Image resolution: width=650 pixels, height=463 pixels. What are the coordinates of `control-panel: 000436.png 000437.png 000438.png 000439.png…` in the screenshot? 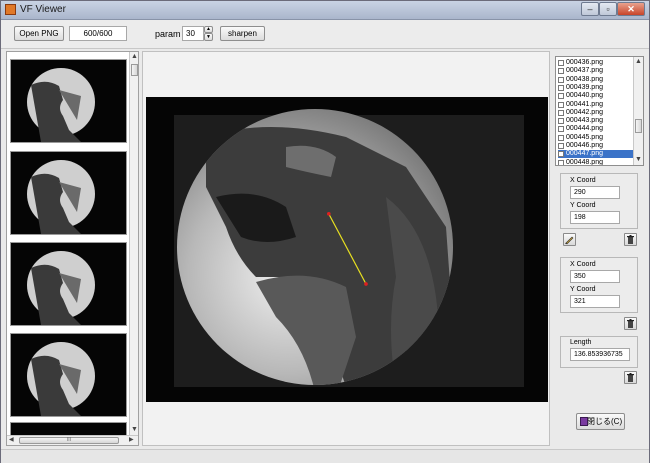 It's located at (599, 248).